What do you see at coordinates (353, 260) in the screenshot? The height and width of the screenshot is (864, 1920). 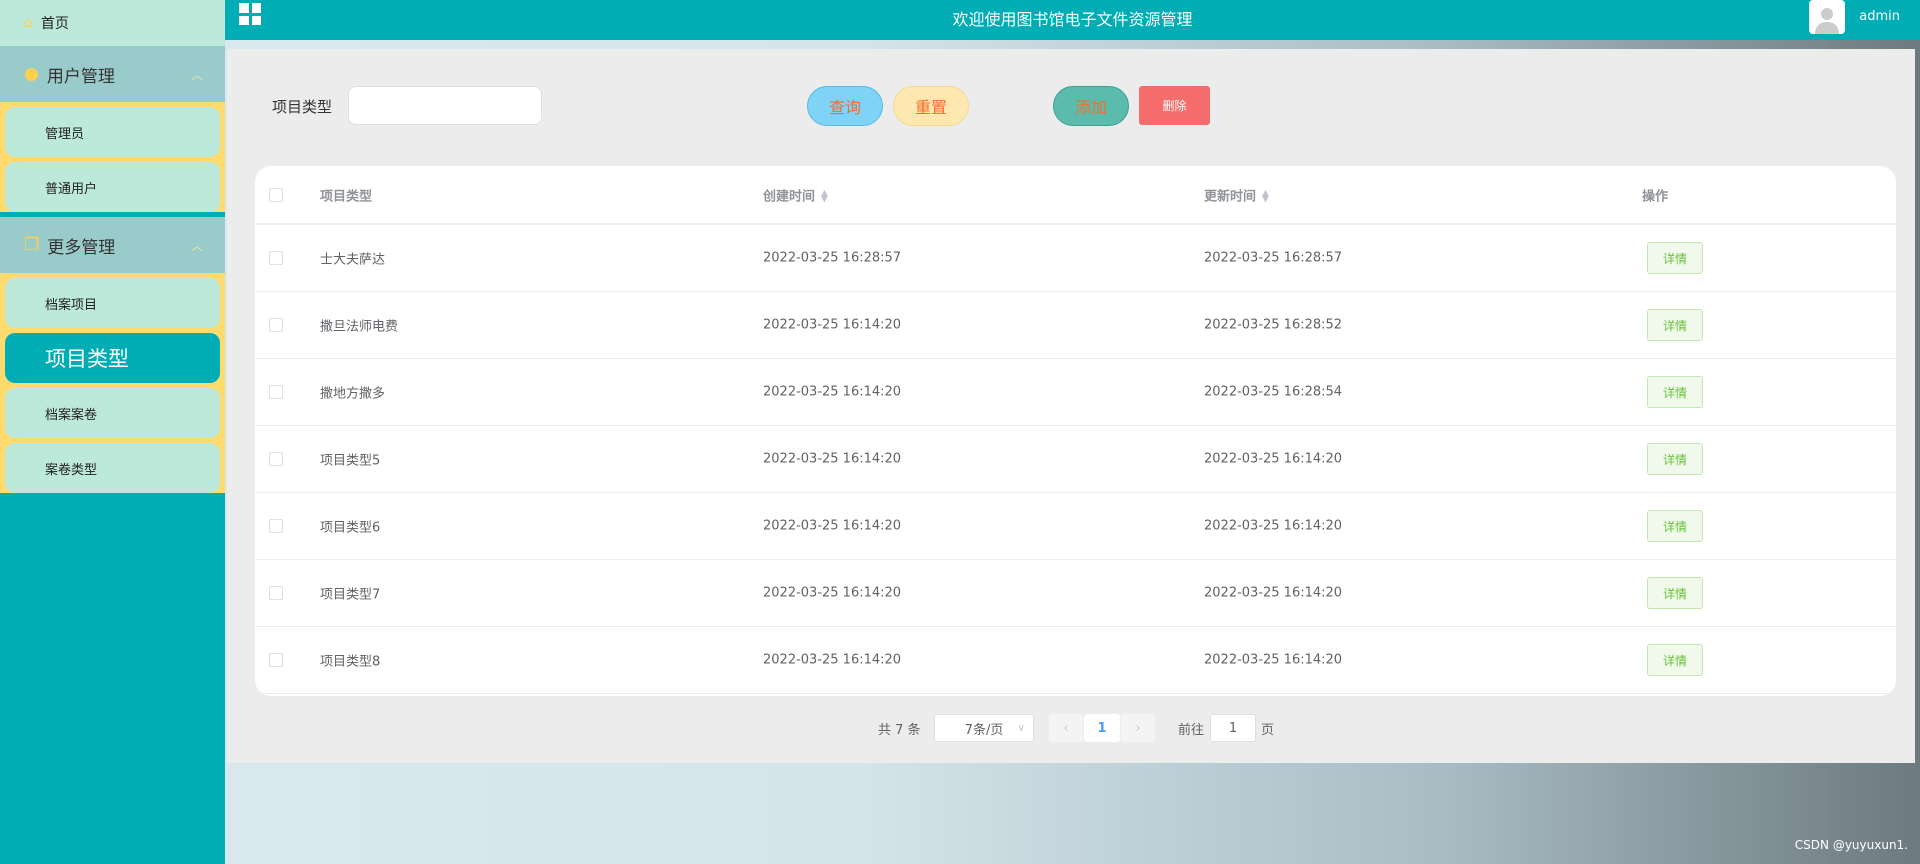 I see `cell-project-type: 士大夫萨达` at bounding box center [353, 260].